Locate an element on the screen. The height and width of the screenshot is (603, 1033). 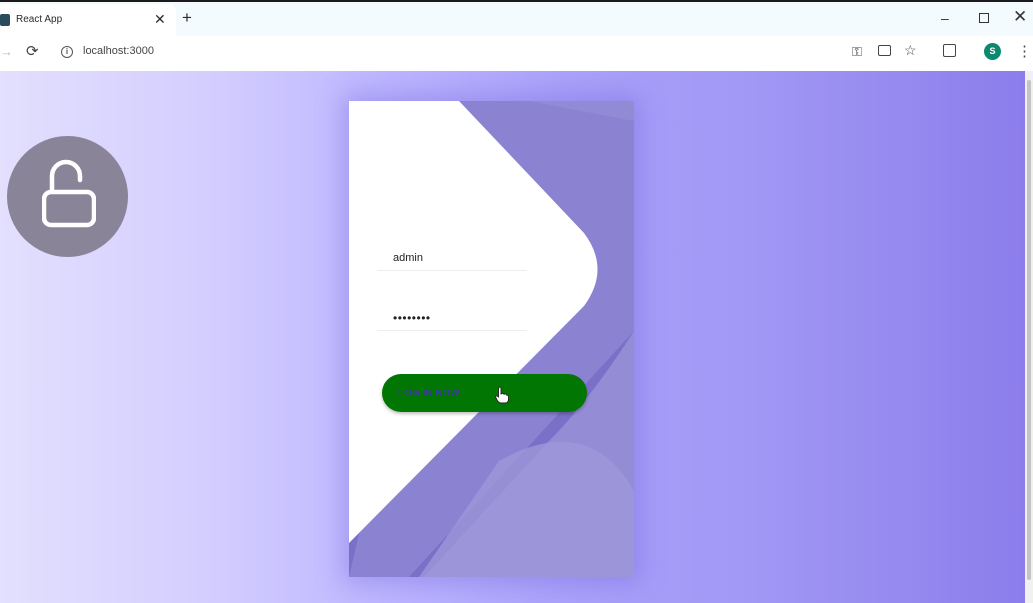
password-field is located at coordinates (452, 318).